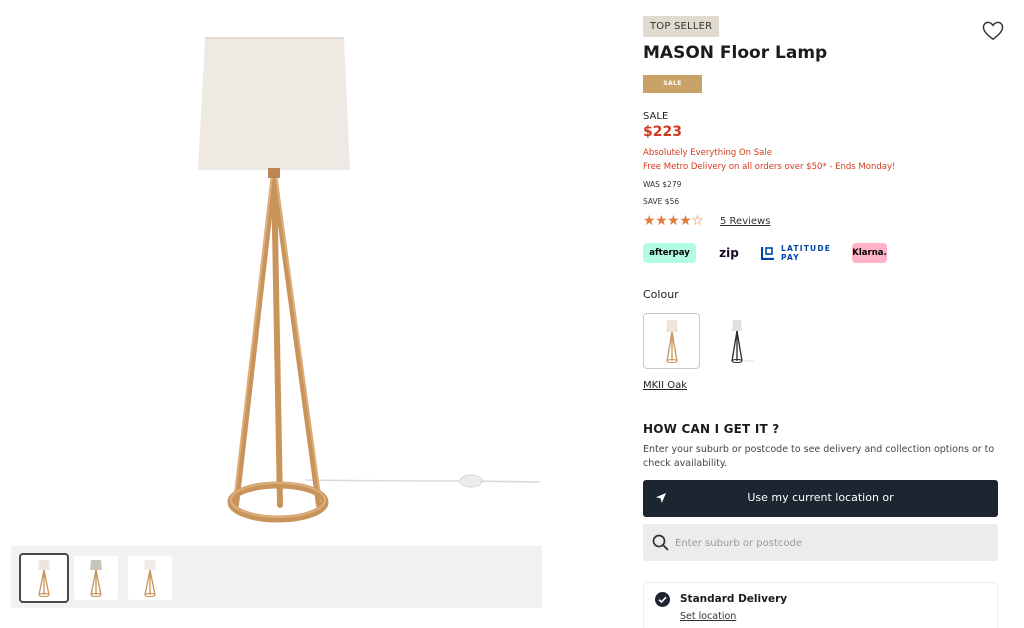  I want to click on was-price: WAS $279, so click(662, 184).